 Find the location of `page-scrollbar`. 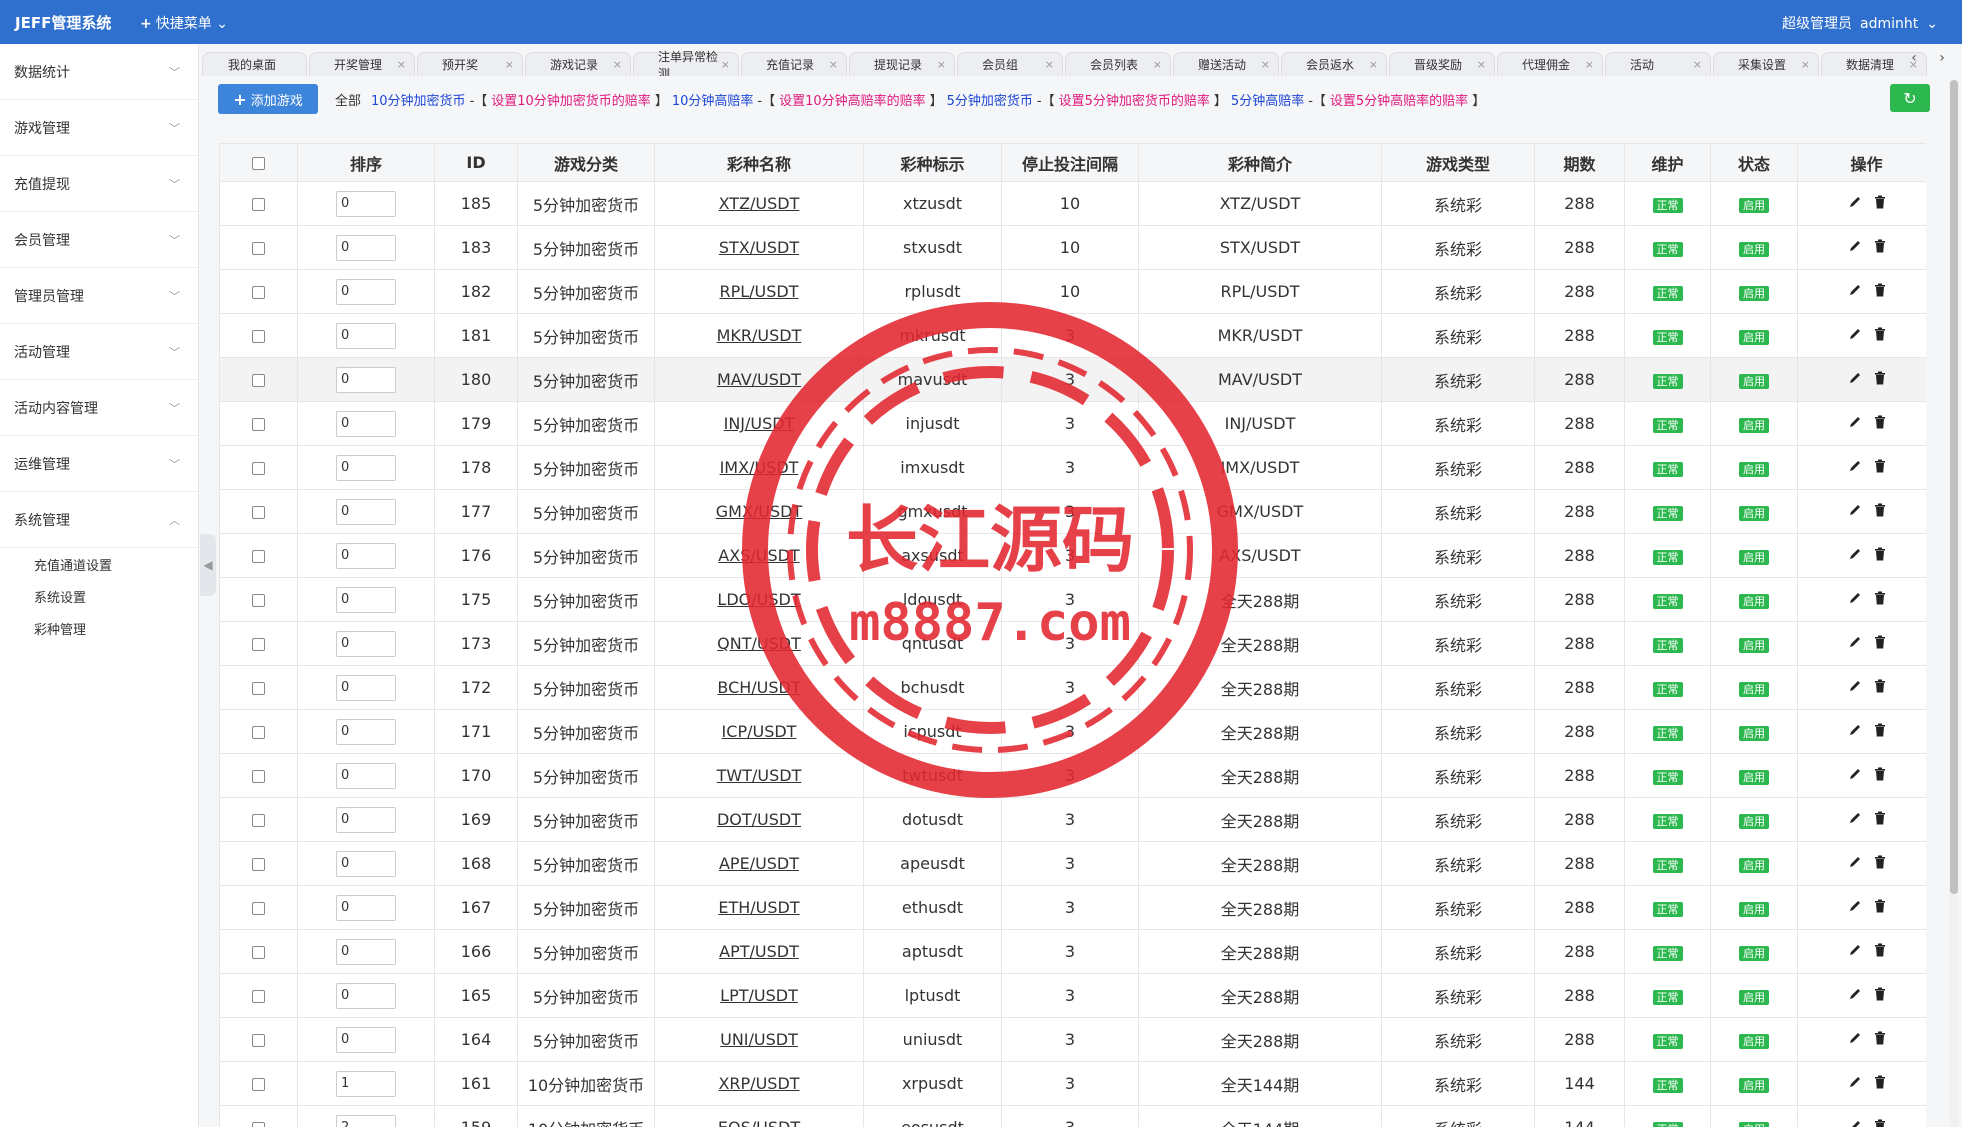

page-scrollbar is located at coordinates (1954, 603).